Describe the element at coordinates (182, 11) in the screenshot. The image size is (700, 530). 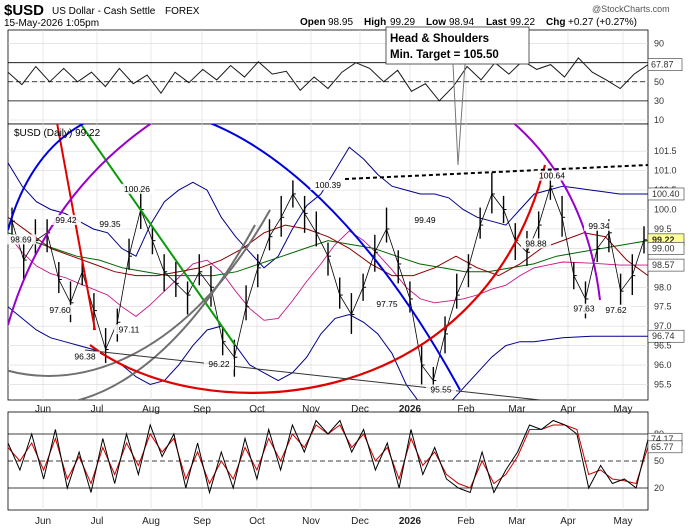
I see `chart-exchange: FOREX` at that location.